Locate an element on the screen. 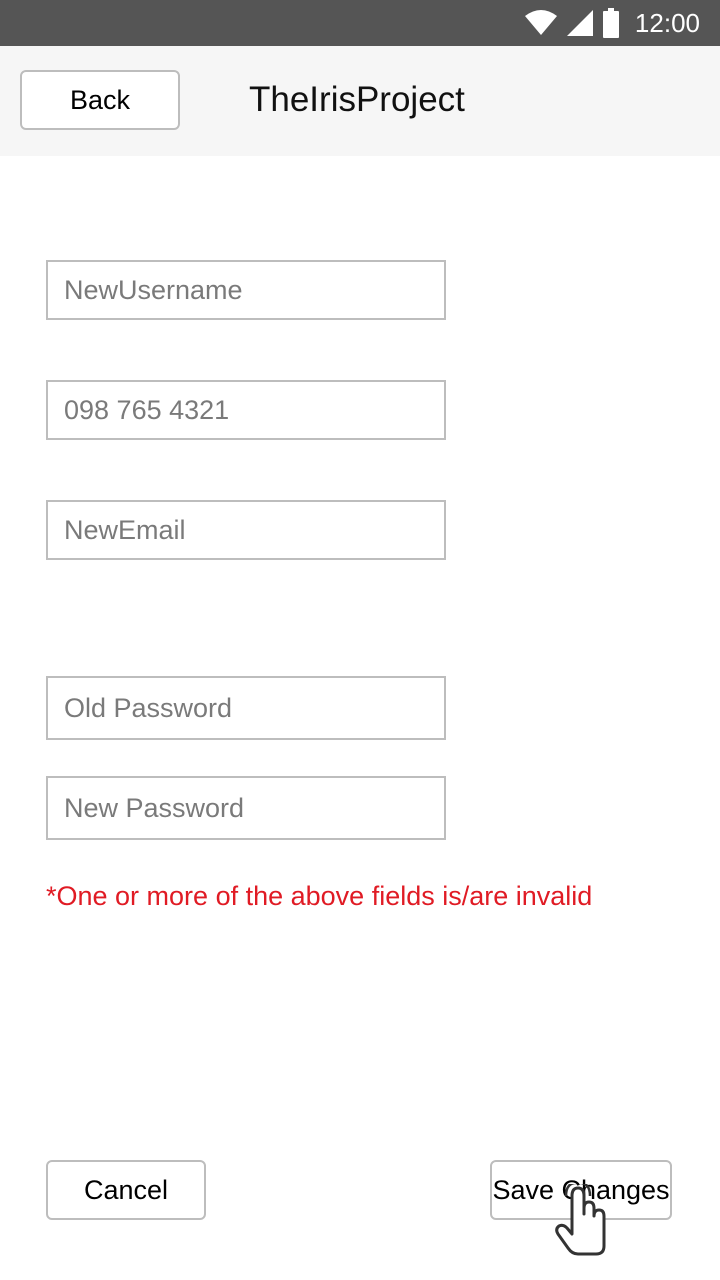 This screenshot has height=1280, width=720. old-password-input is located at coordinates (246, 708).